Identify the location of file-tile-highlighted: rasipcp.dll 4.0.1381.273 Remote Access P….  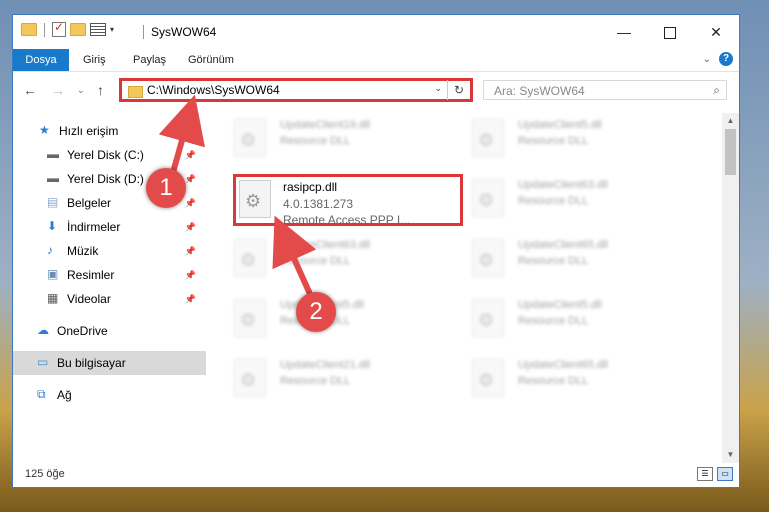
(348, 200).